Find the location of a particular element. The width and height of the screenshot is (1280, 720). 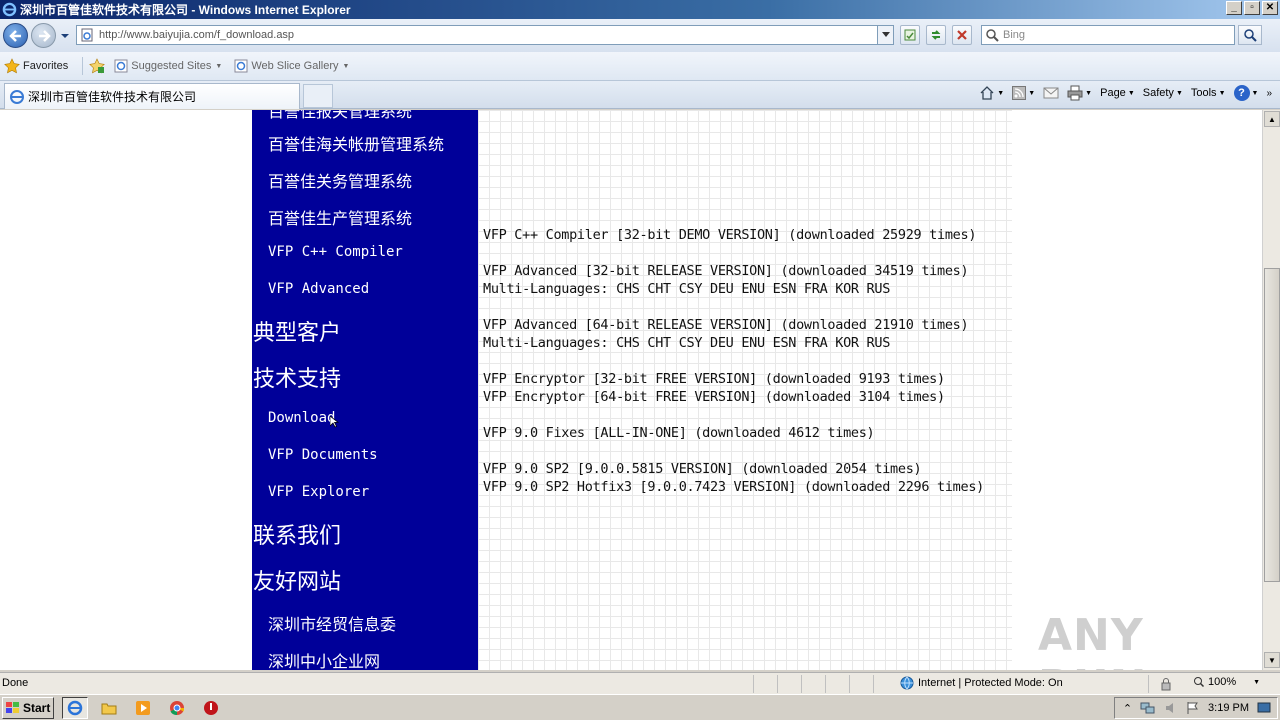

nav-item-vfp-explorer: VFP Explorer is located at coordinates (318, 492).